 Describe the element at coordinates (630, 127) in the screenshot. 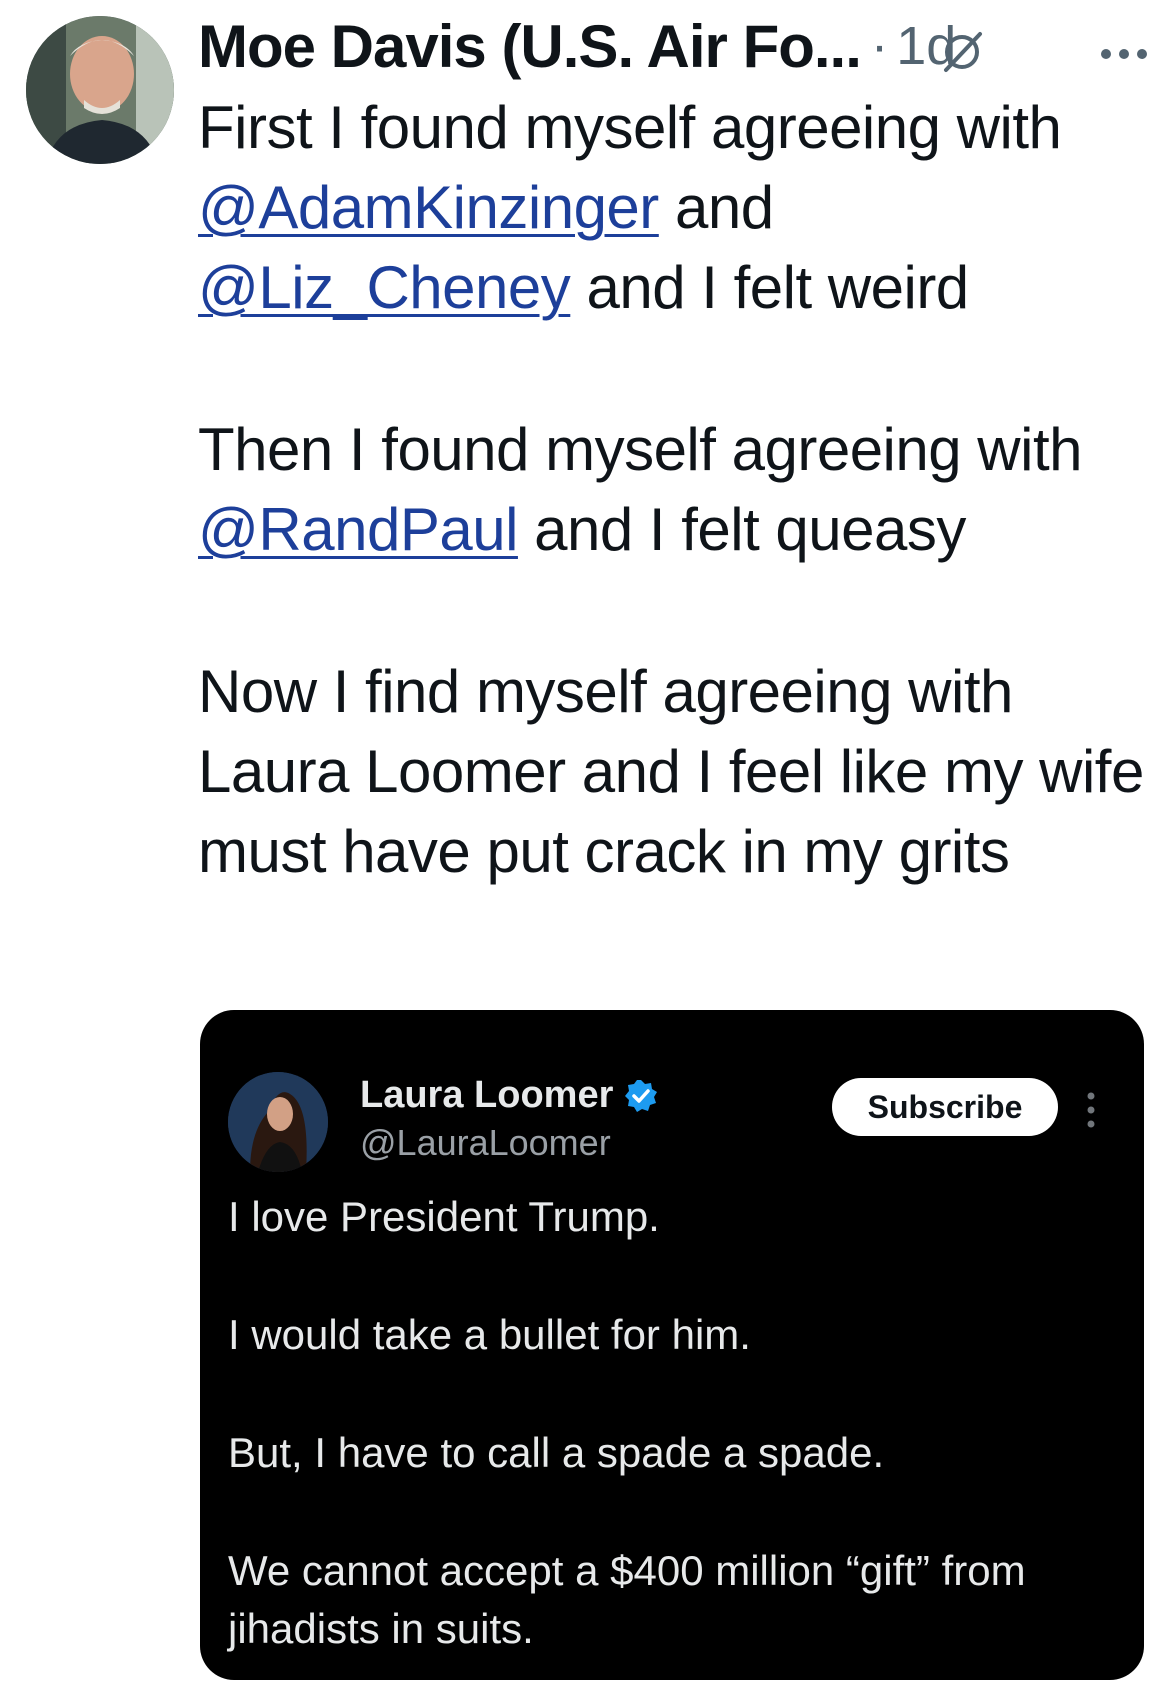

I see `tweet-text-segment: First I found myself agreeing with` at that location.